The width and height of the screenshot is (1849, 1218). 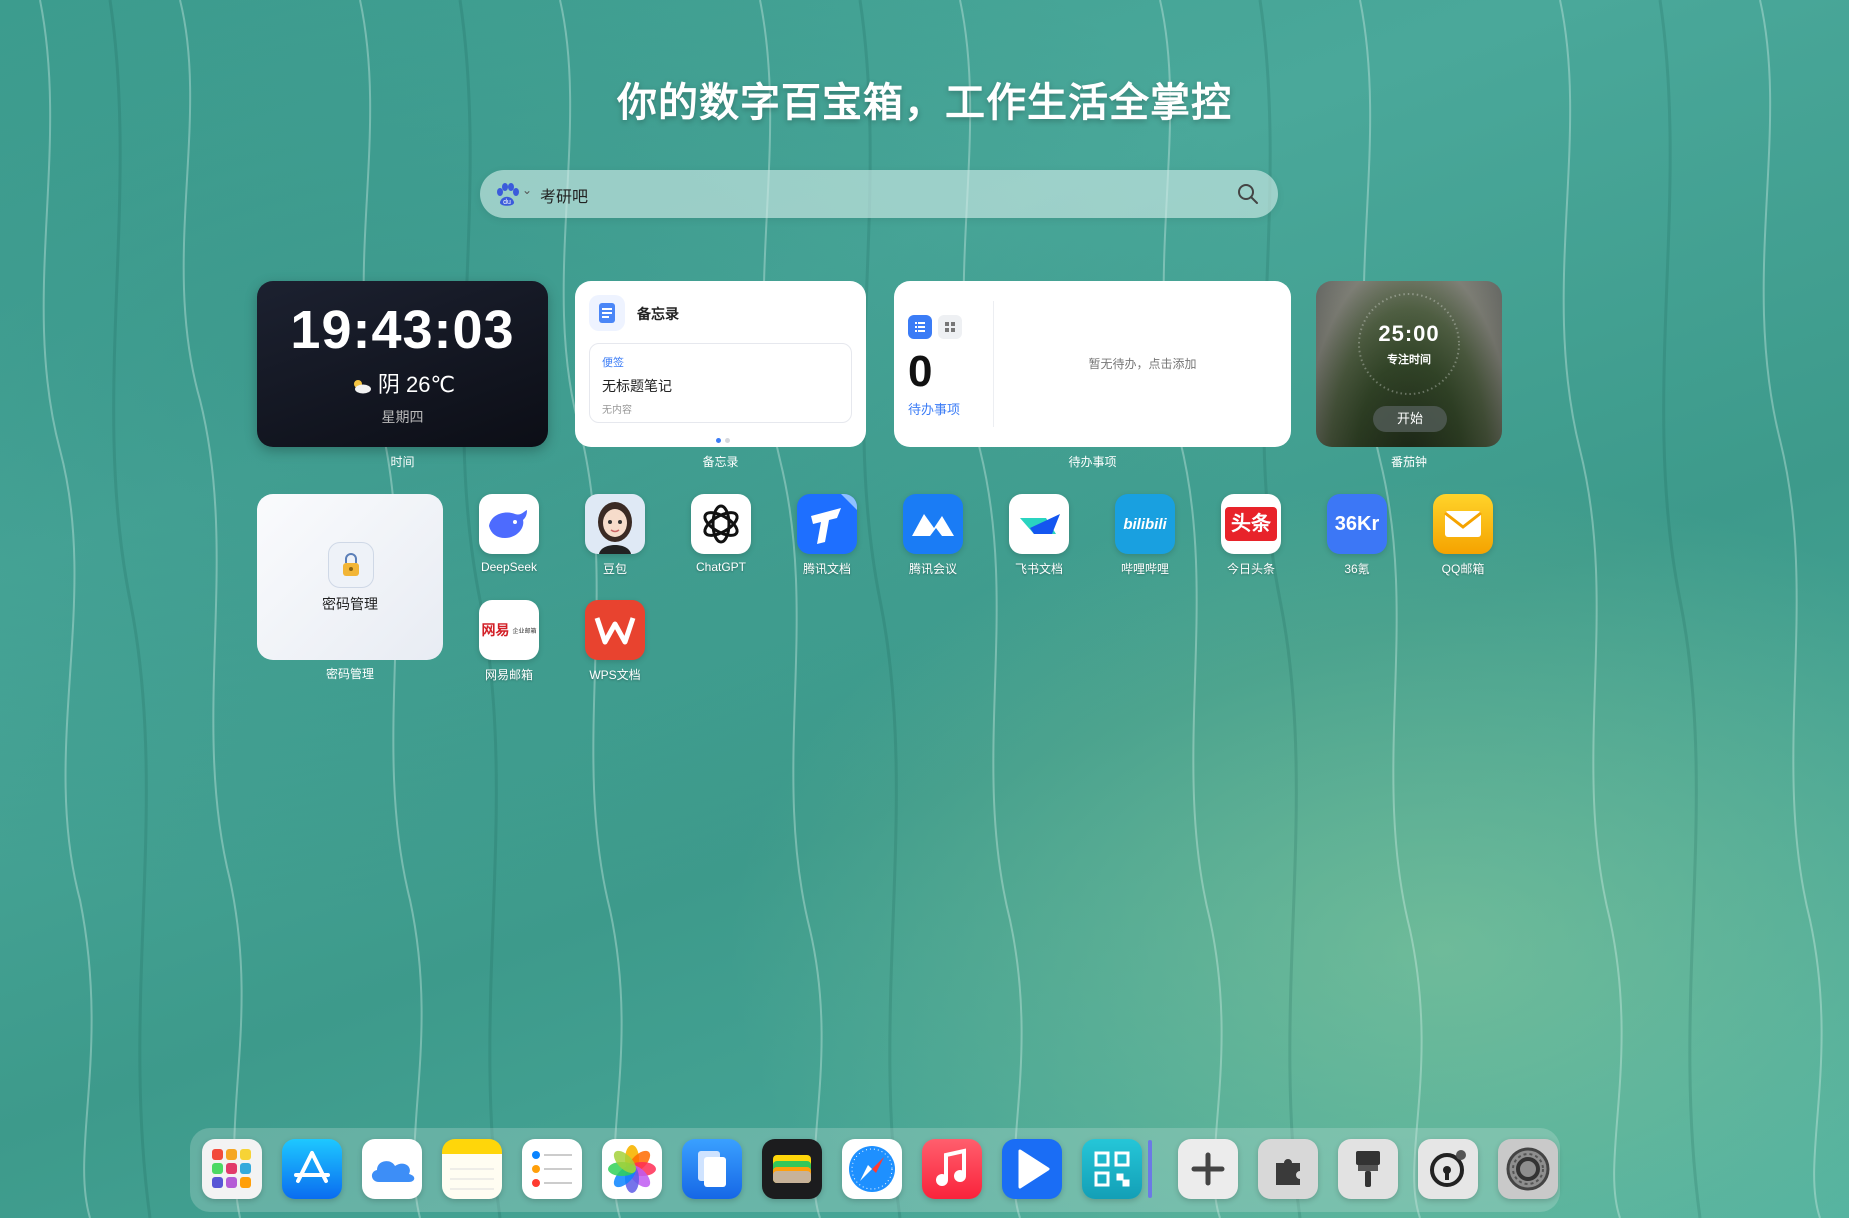 What do you see at coordinates (721, 524) in the screenshot?
I see `chatgpt-icon` at bounding box center [721, 524].